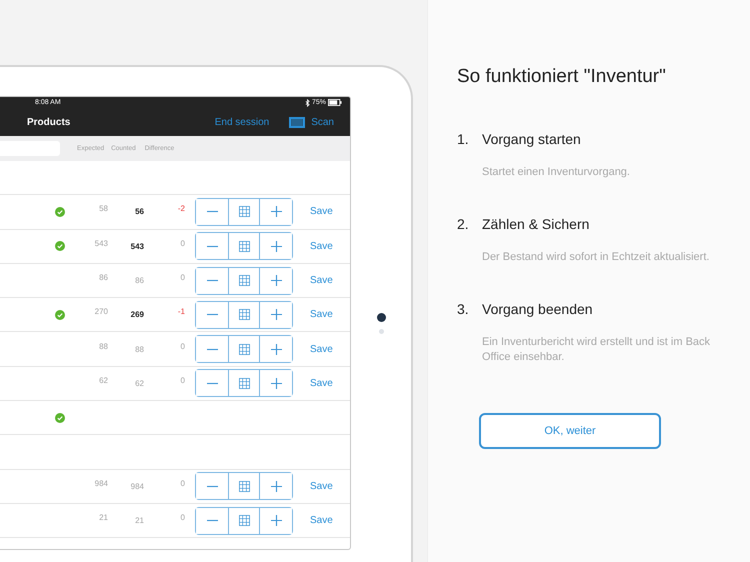 This screenshot has height=562, width=750. What do you see at coordinates (103, 277) in the screenshot?
I see `expected-value: 86` at bounding box center [103, 277].